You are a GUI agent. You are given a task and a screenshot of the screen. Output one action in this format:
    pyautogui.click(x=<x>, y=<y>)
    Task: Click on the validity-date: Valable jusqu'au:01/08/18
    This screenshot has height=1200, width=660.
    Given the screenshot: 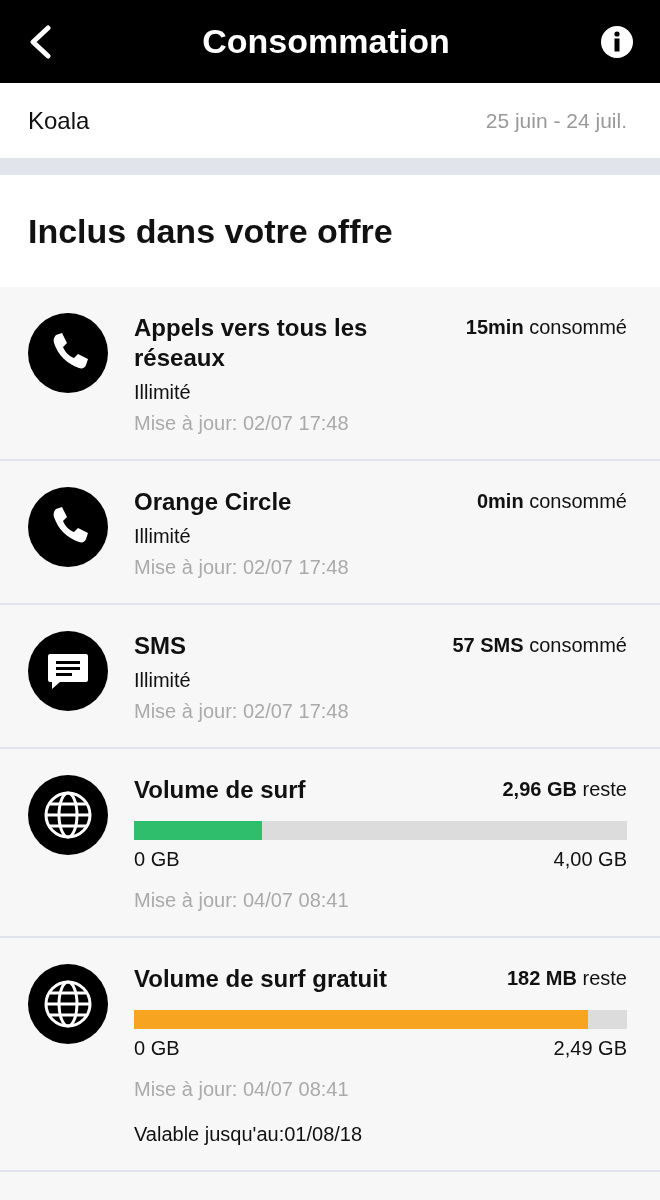 What is the action you would take?
    pyautogui.click(x=249, y=1134)
    